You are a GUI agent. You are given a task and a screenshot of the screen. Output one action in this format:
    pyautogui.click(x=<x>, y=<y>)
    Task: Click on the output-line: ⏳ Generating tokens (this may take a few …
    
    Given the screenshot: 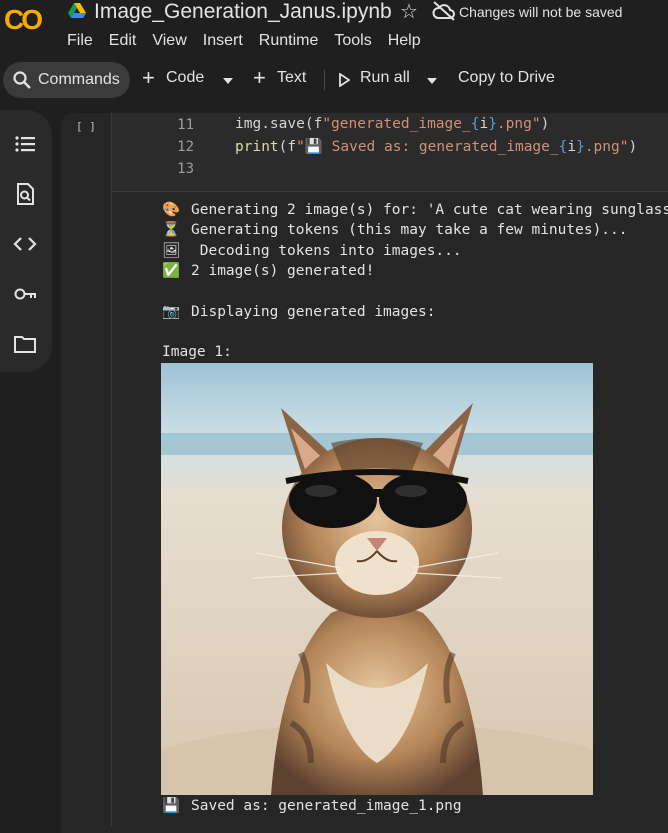 What is the action you would take?
    pyautogui.click(x=395, y=230)
    